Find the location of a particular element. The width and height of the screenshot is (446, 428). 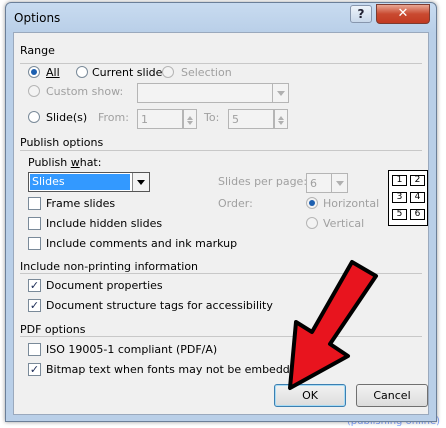

slides-per-page-select: 6 is located at coordinates (327, 183).